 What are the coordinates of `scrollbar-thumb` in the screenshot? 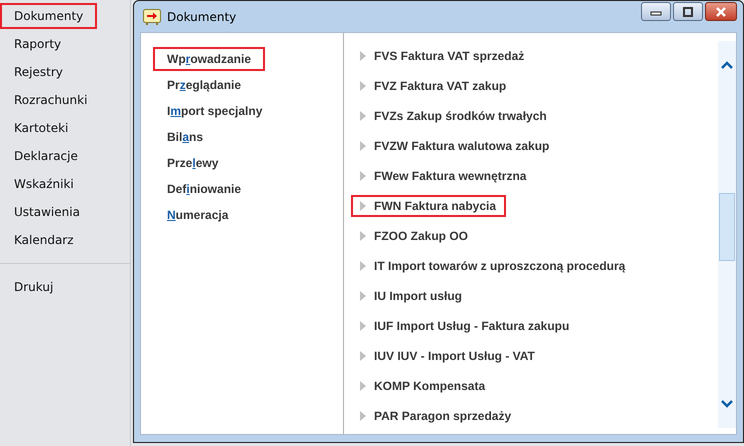 It's located at (727, 227).